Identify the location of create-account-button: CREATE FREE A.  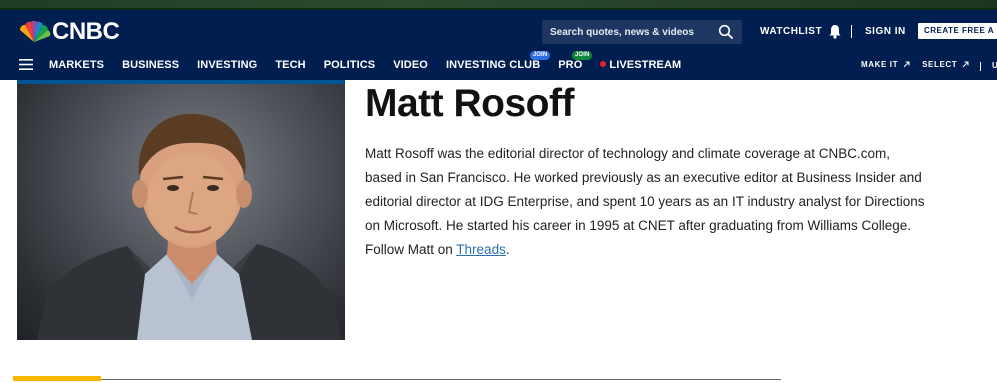
(957, 31).